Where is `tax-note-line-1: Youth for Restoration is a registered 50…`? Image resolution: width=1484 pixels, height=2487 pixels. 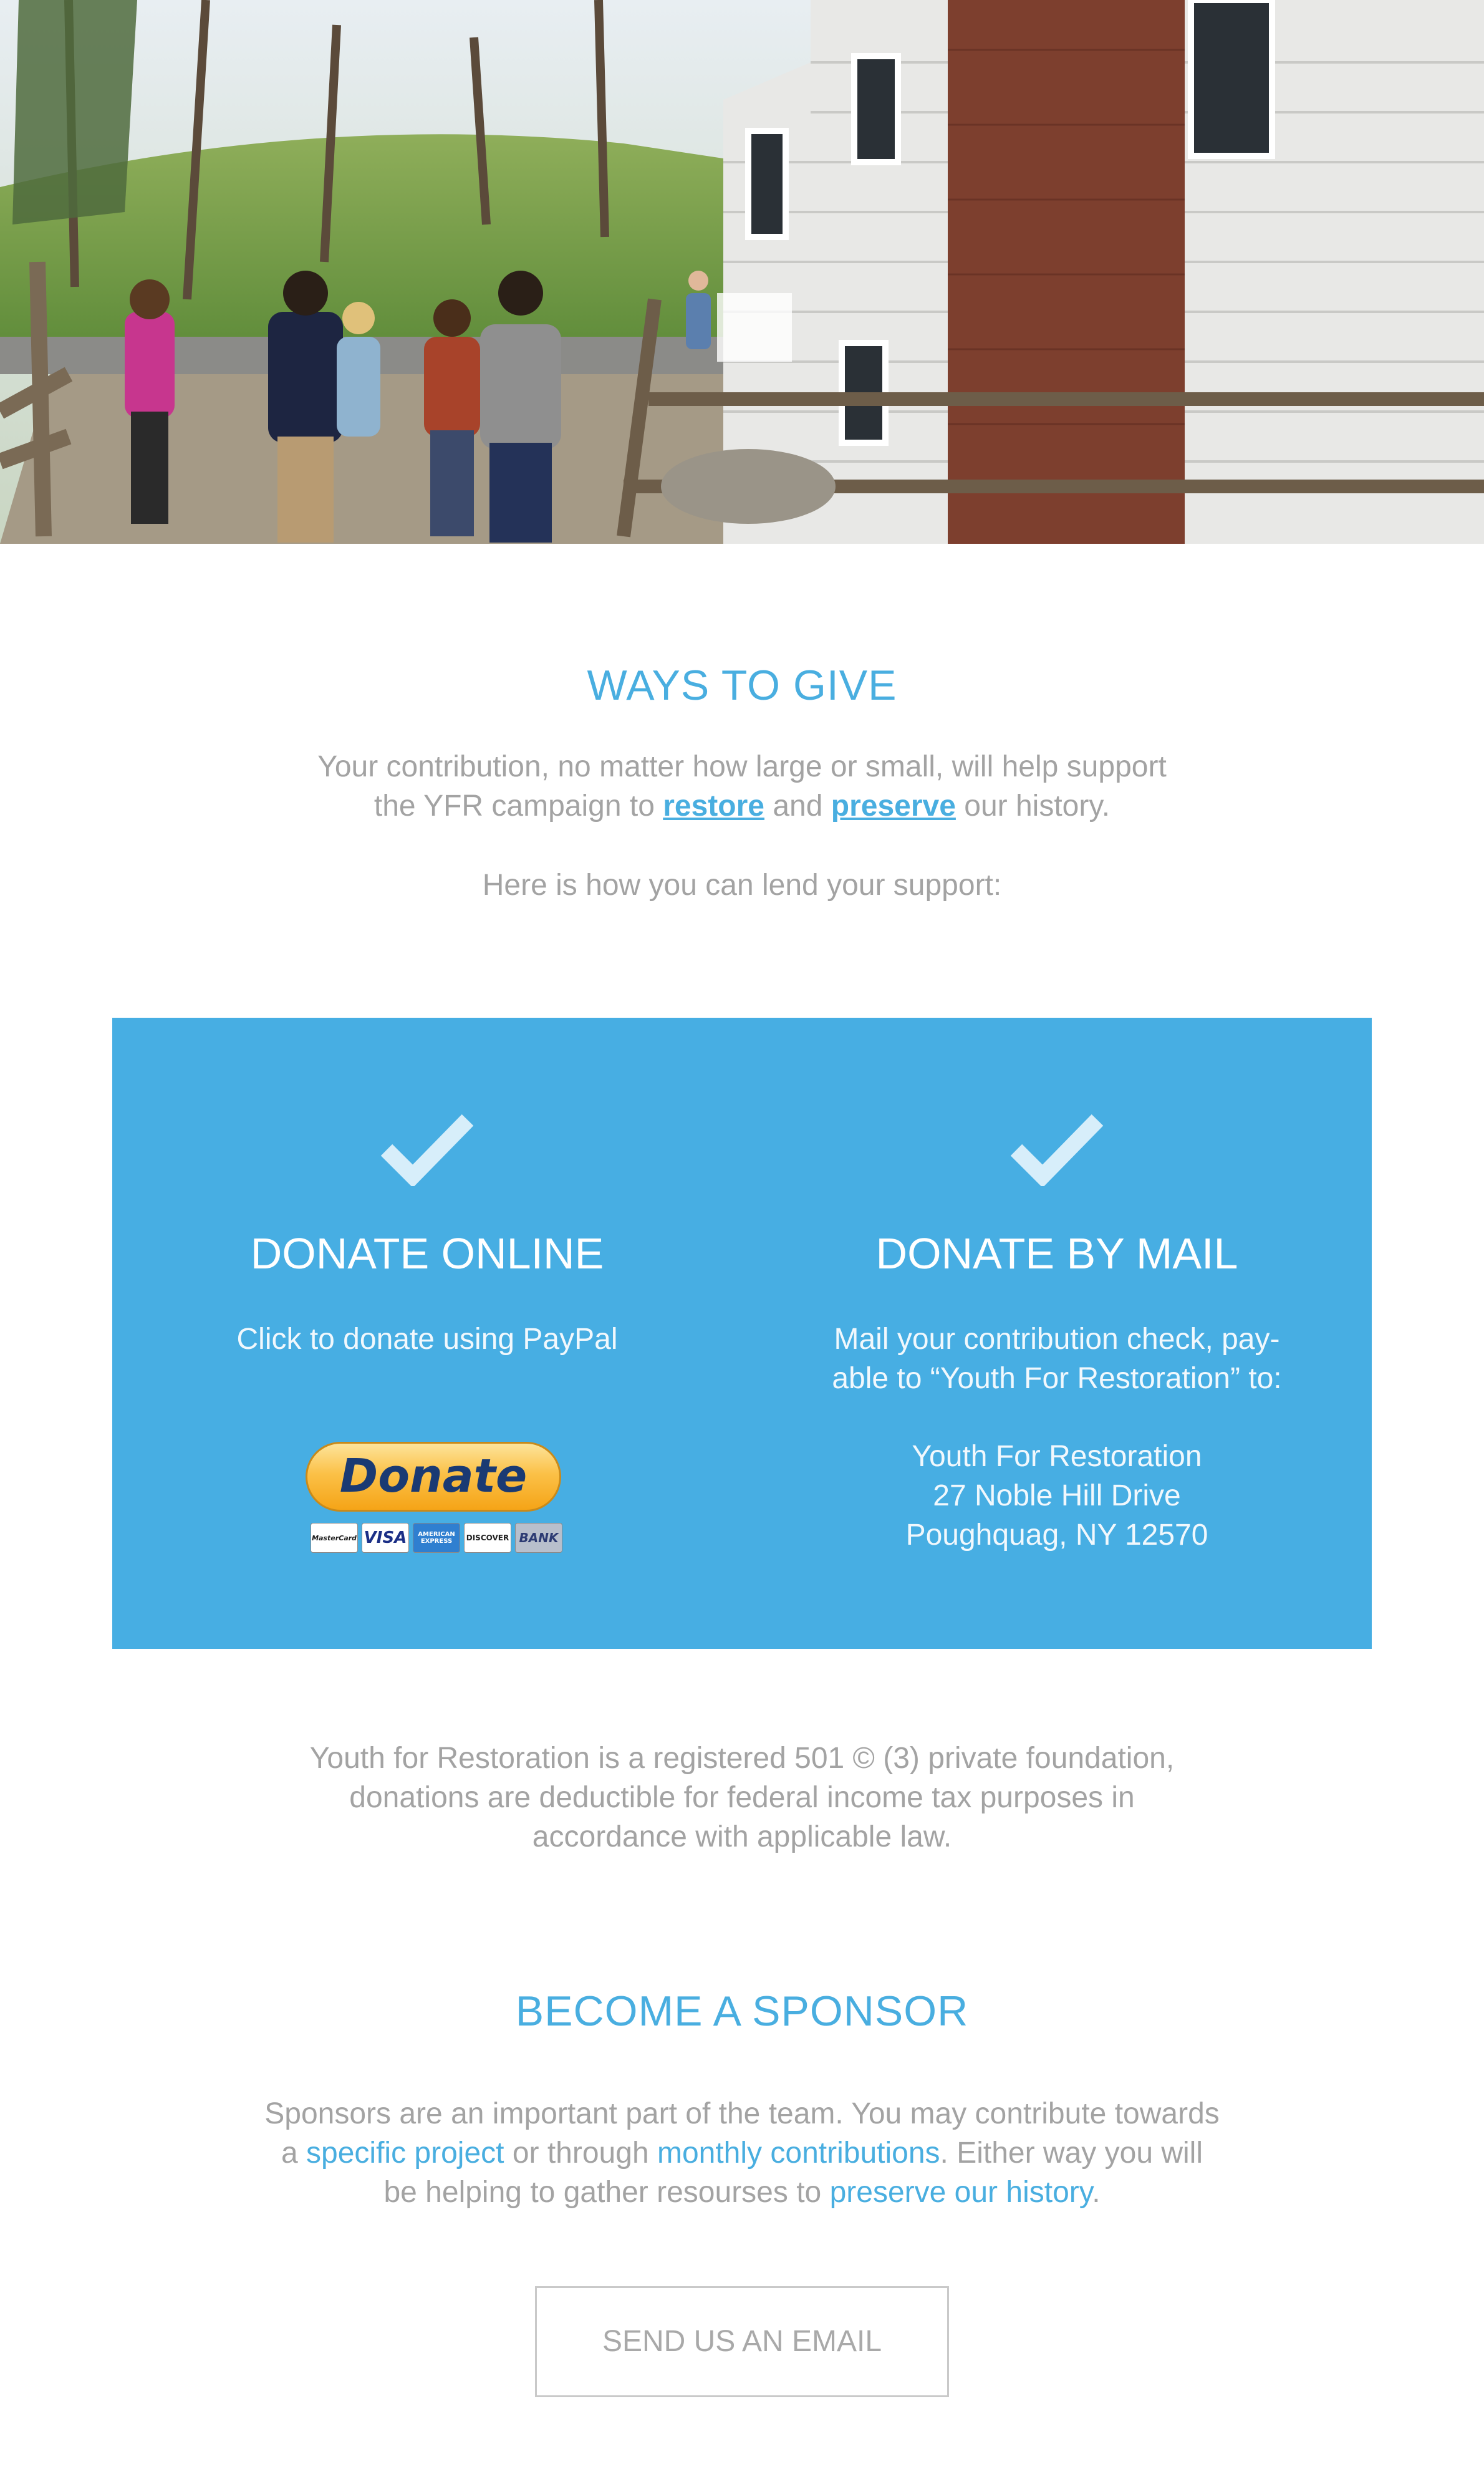 tax-note-line-1: Youth for Restoration is a registered 50… is located at coordinates (742, 1758).